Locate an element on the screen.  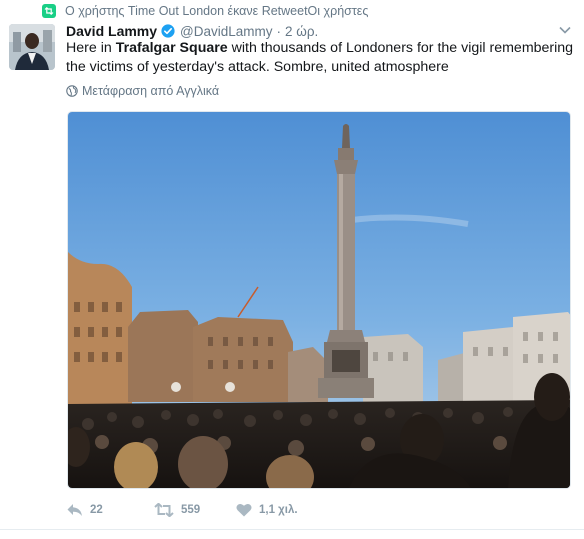
divider is located at coordinates (292, 529).